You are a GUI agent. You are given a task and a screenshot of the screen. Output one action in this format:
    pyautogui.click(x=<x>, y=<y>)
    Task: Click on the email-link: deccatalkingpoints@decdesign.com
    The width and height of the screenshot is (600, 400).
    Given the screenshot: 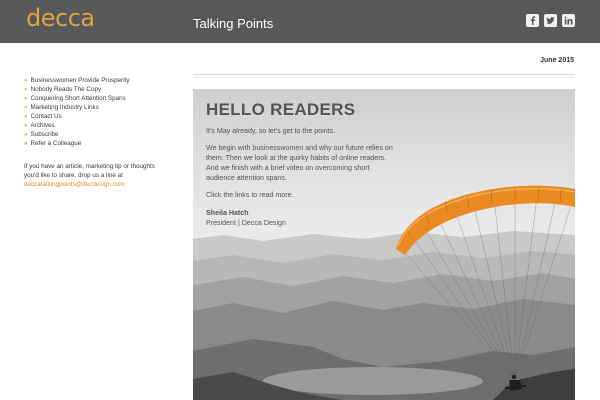 What is the action you would take?
    pyautogui.click(x=74, y=184)
    